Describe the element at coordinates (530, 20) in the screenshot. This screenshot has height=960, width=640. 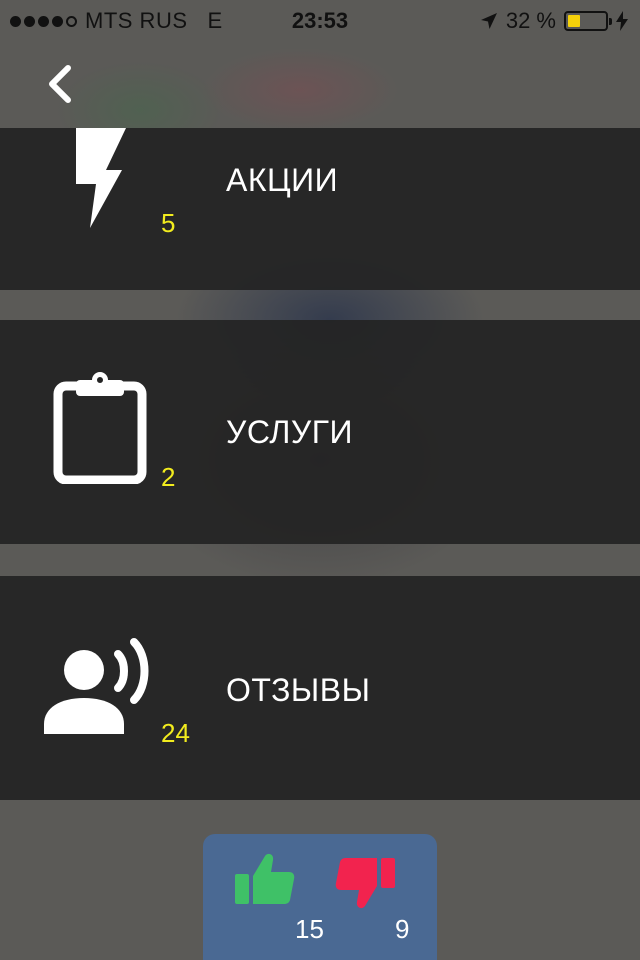
I see `battery-percent: 32 %` at that location.